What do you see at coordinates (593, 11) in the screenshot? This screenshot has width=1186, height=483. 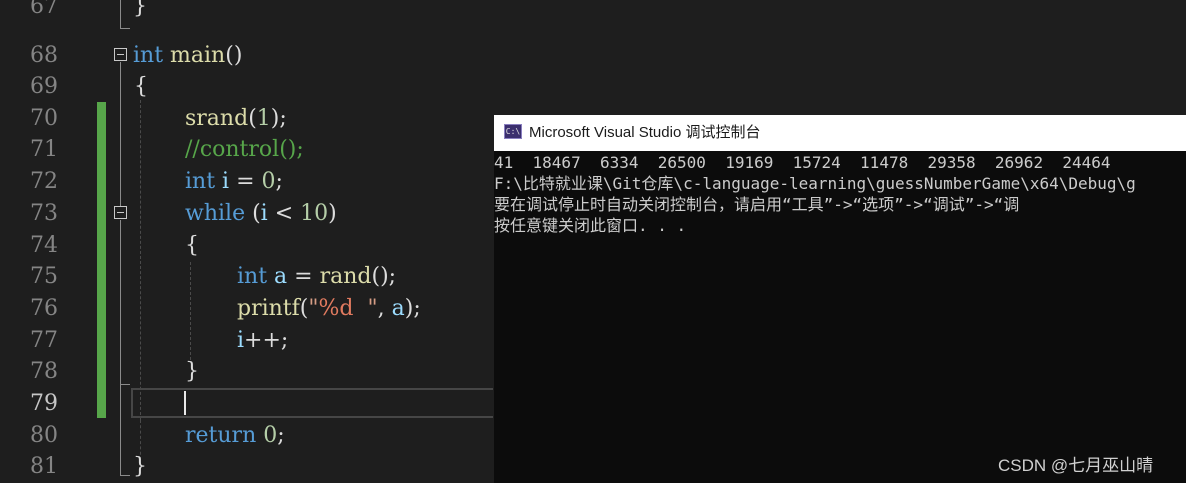 I see `code-line-67: 67 }` at bounding box center [593, 11].